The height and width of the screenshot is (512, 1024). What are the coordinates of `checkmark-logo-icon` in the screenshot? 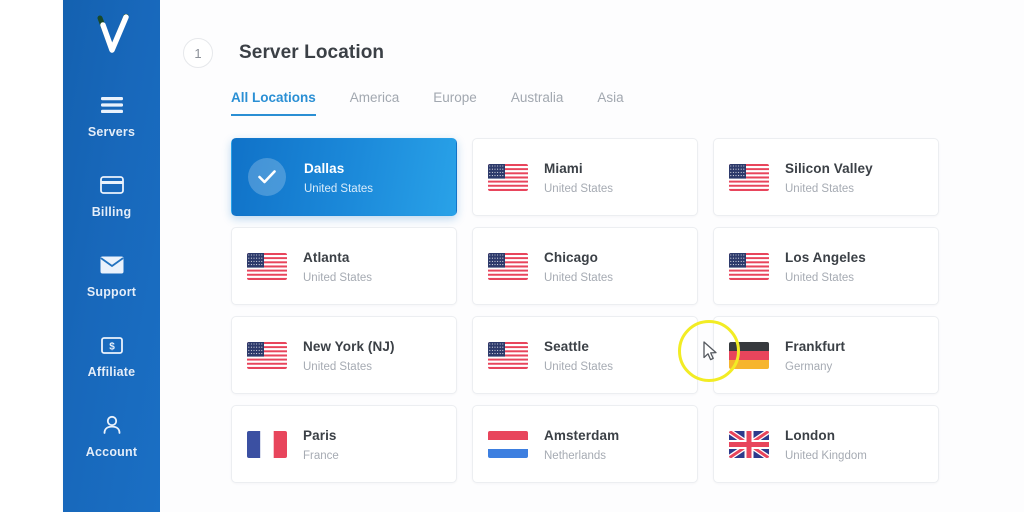 It's located at (113, 33).